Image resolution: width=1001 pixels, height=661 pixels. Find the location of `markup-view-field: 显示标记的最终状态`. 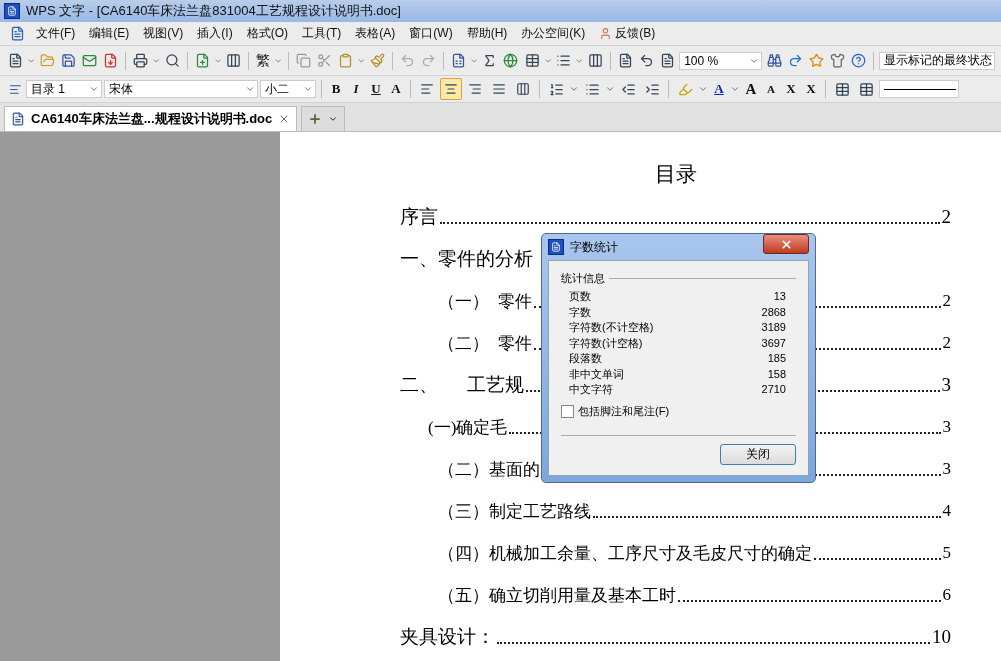

markup-view-field: 显示标记的最终状态 is located at coordinates (936, 60).